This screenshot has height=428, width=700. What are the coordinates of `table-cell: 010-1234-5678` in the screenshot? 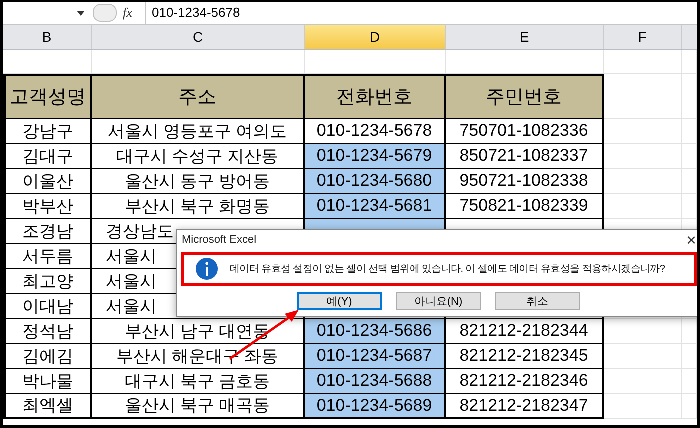 It's located at (375, 131).